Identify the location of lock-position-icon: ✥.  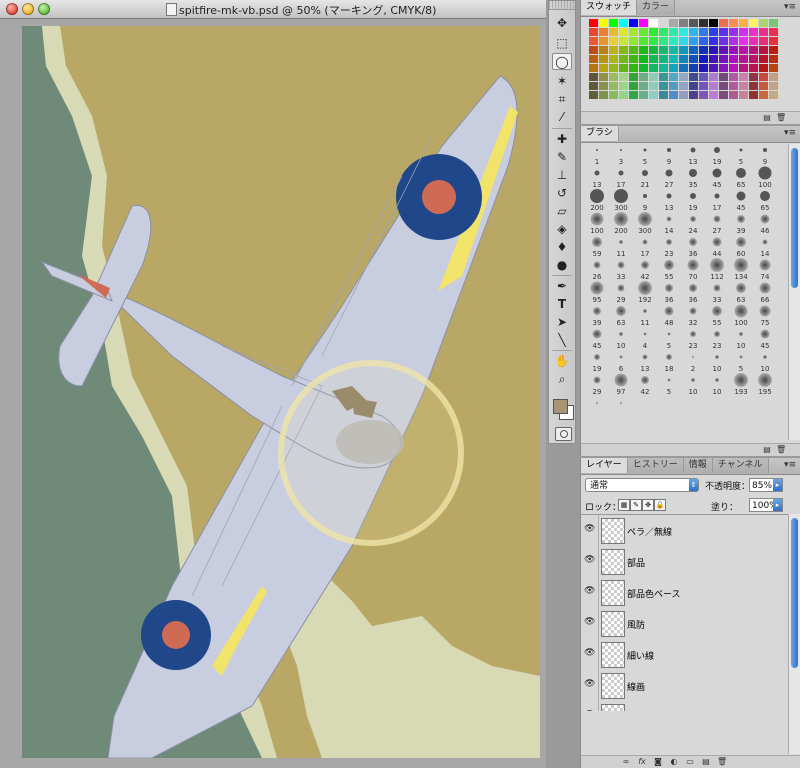
(648, 505).